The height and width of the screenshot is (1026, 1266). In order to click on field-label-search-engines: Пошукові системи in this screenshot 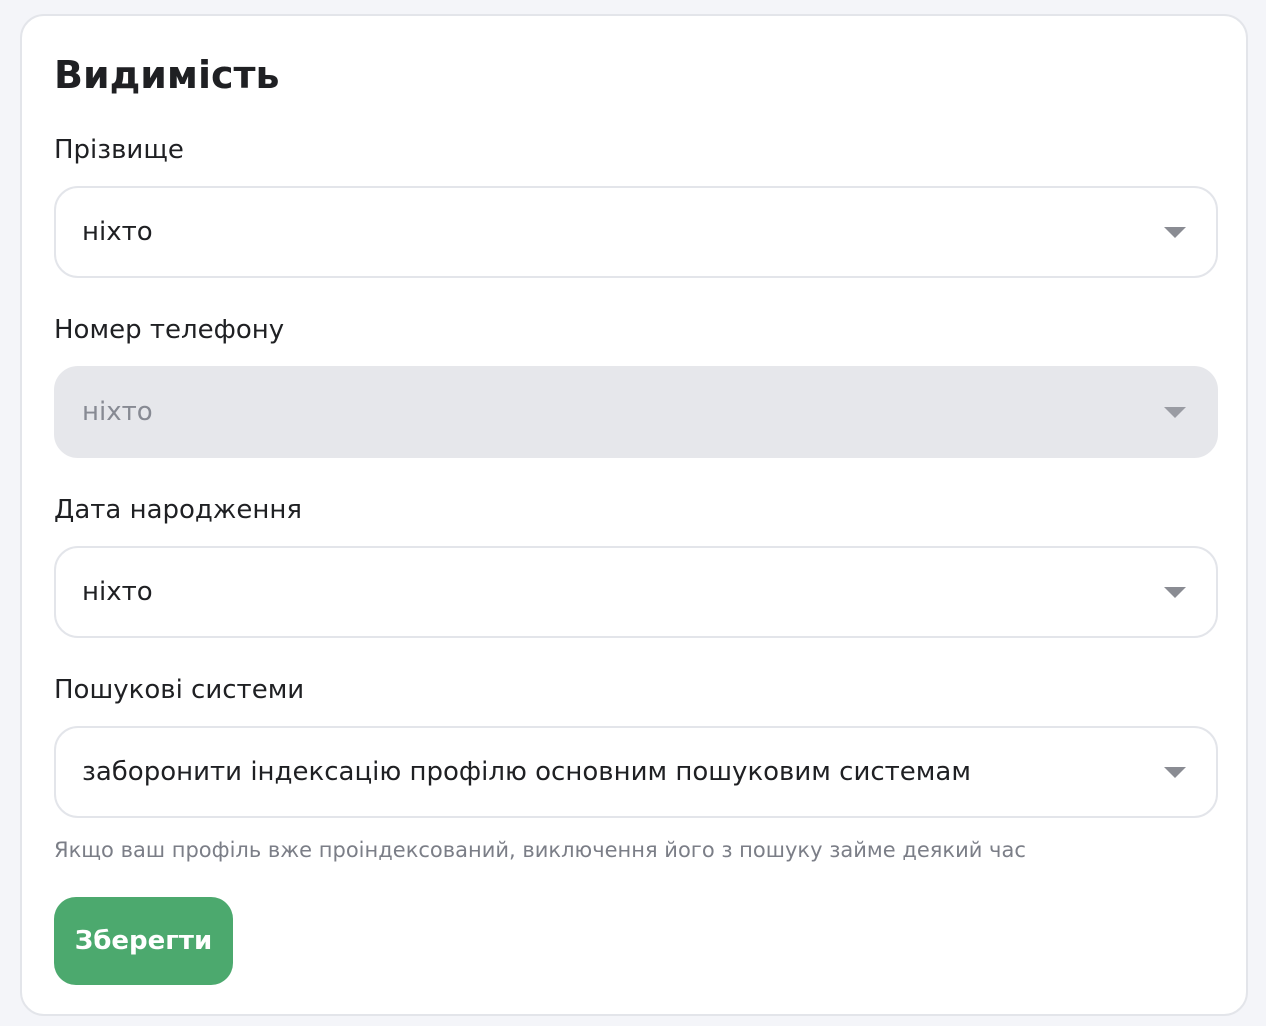, I will do `click(179, 690)`.